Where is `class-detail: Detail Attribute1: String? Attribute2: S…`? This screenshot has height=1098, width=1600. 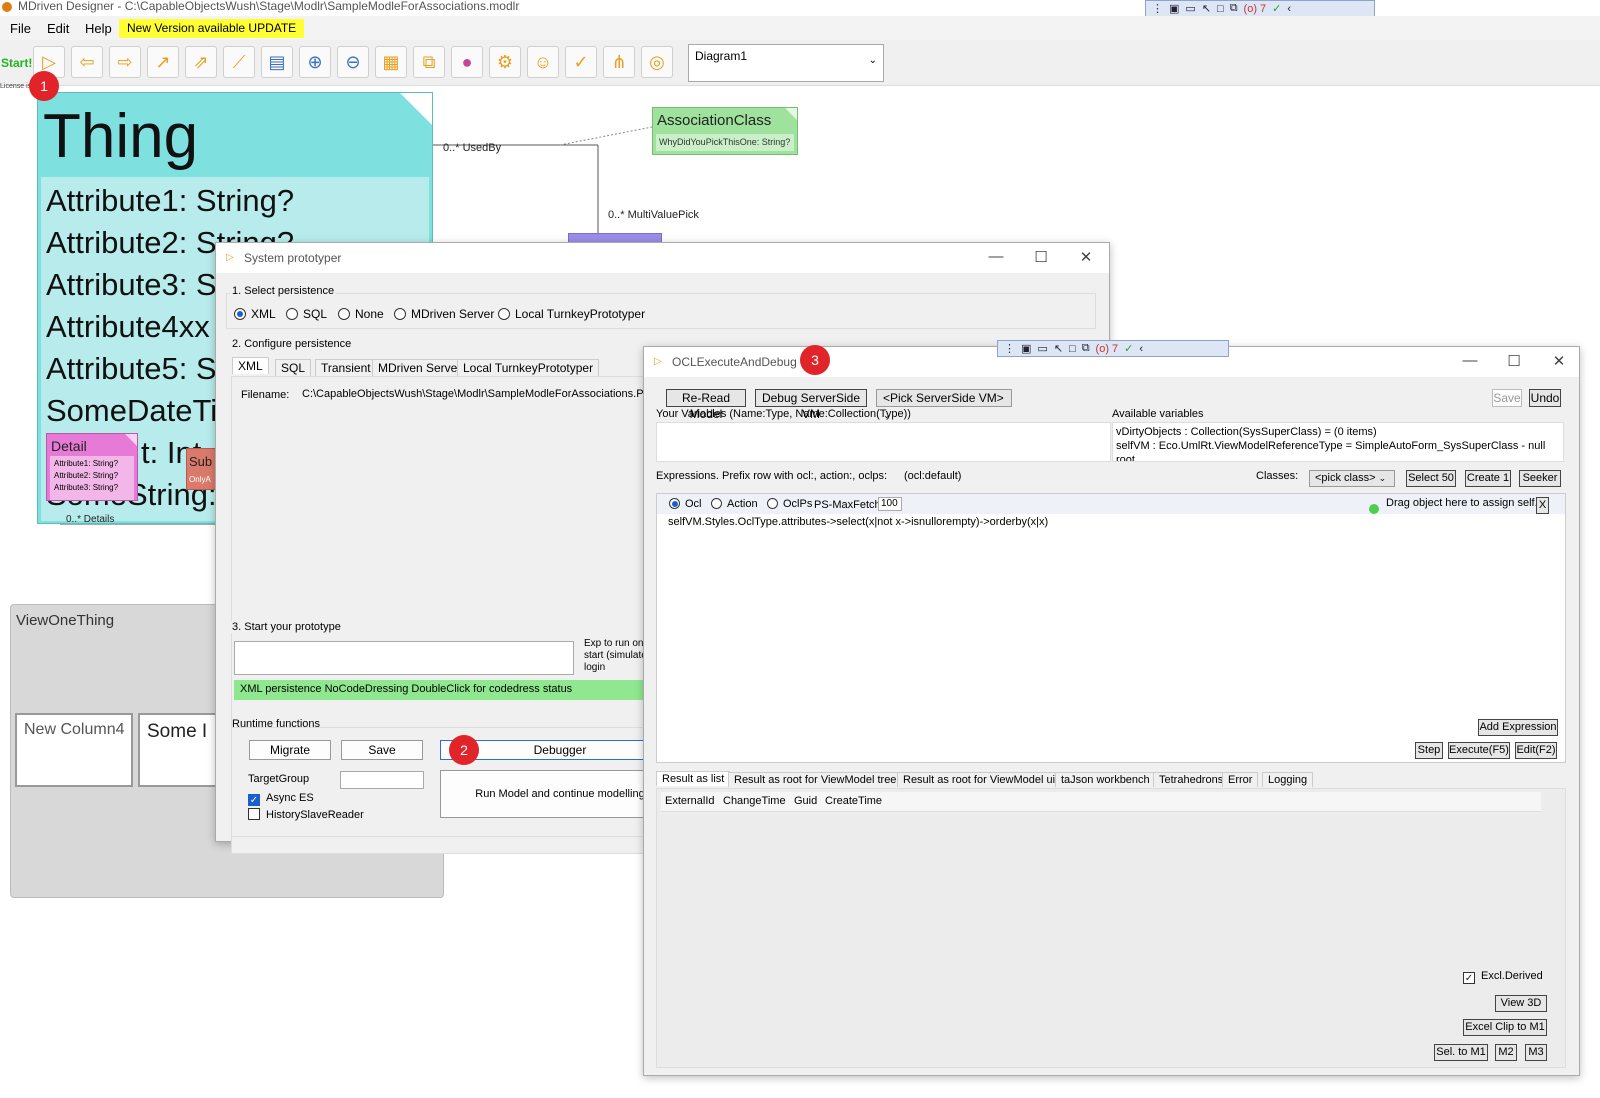
class-detail: Detail Attribute1: String? Attribute2: S… is located at coordinates (92, 467).